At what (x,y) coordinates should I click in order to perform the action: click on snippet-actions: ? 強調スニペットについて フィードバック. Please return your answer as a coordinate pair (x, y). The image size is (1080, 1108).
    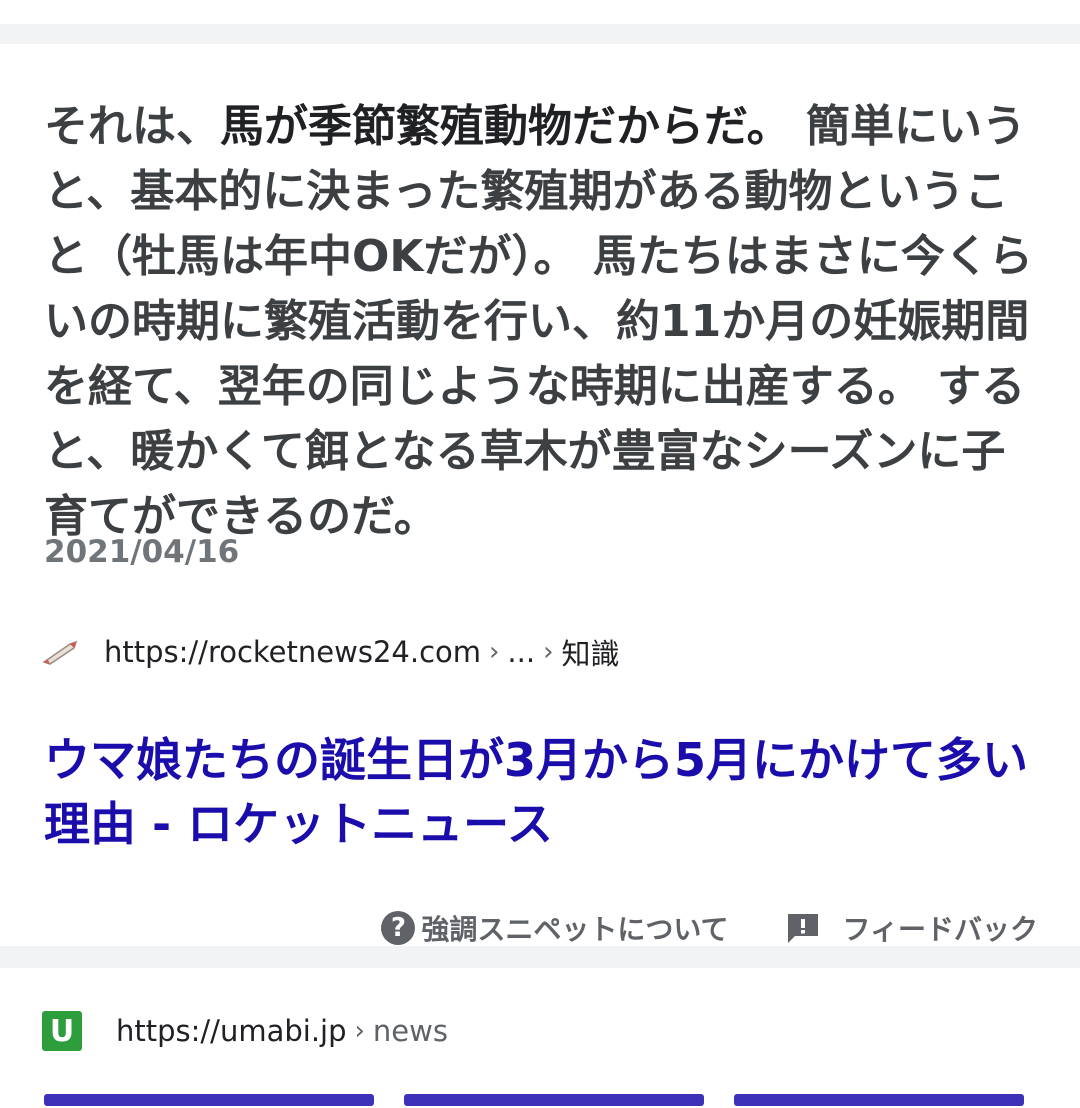
    Looking at the image, I should click on (709, 928).